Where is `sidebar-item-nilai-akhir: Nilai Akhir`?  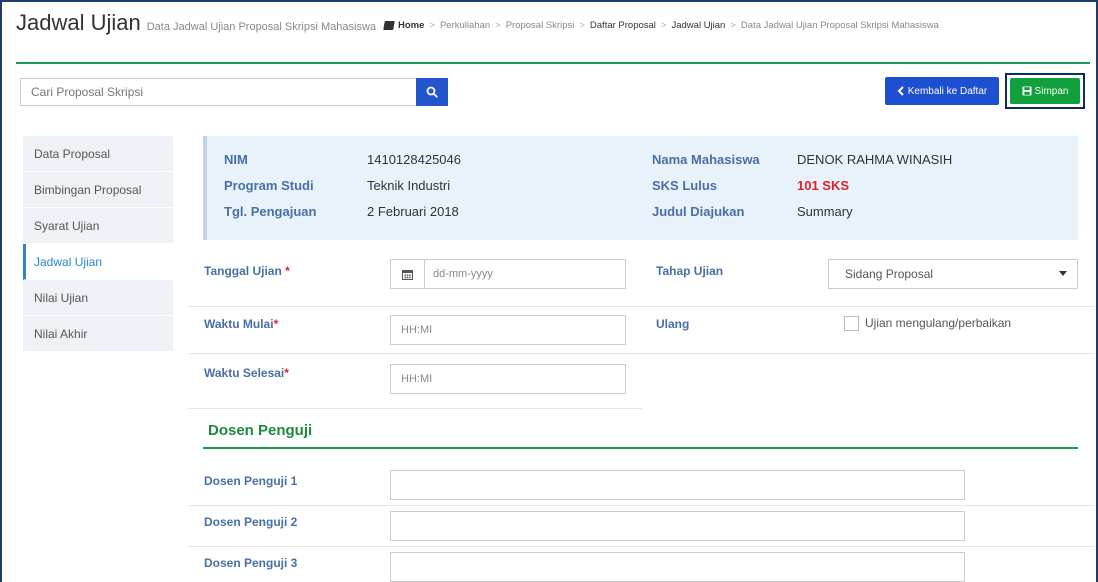
sidebar-item-nilai-akhir: Nilai Akhir is located at coordinates (98, 334).